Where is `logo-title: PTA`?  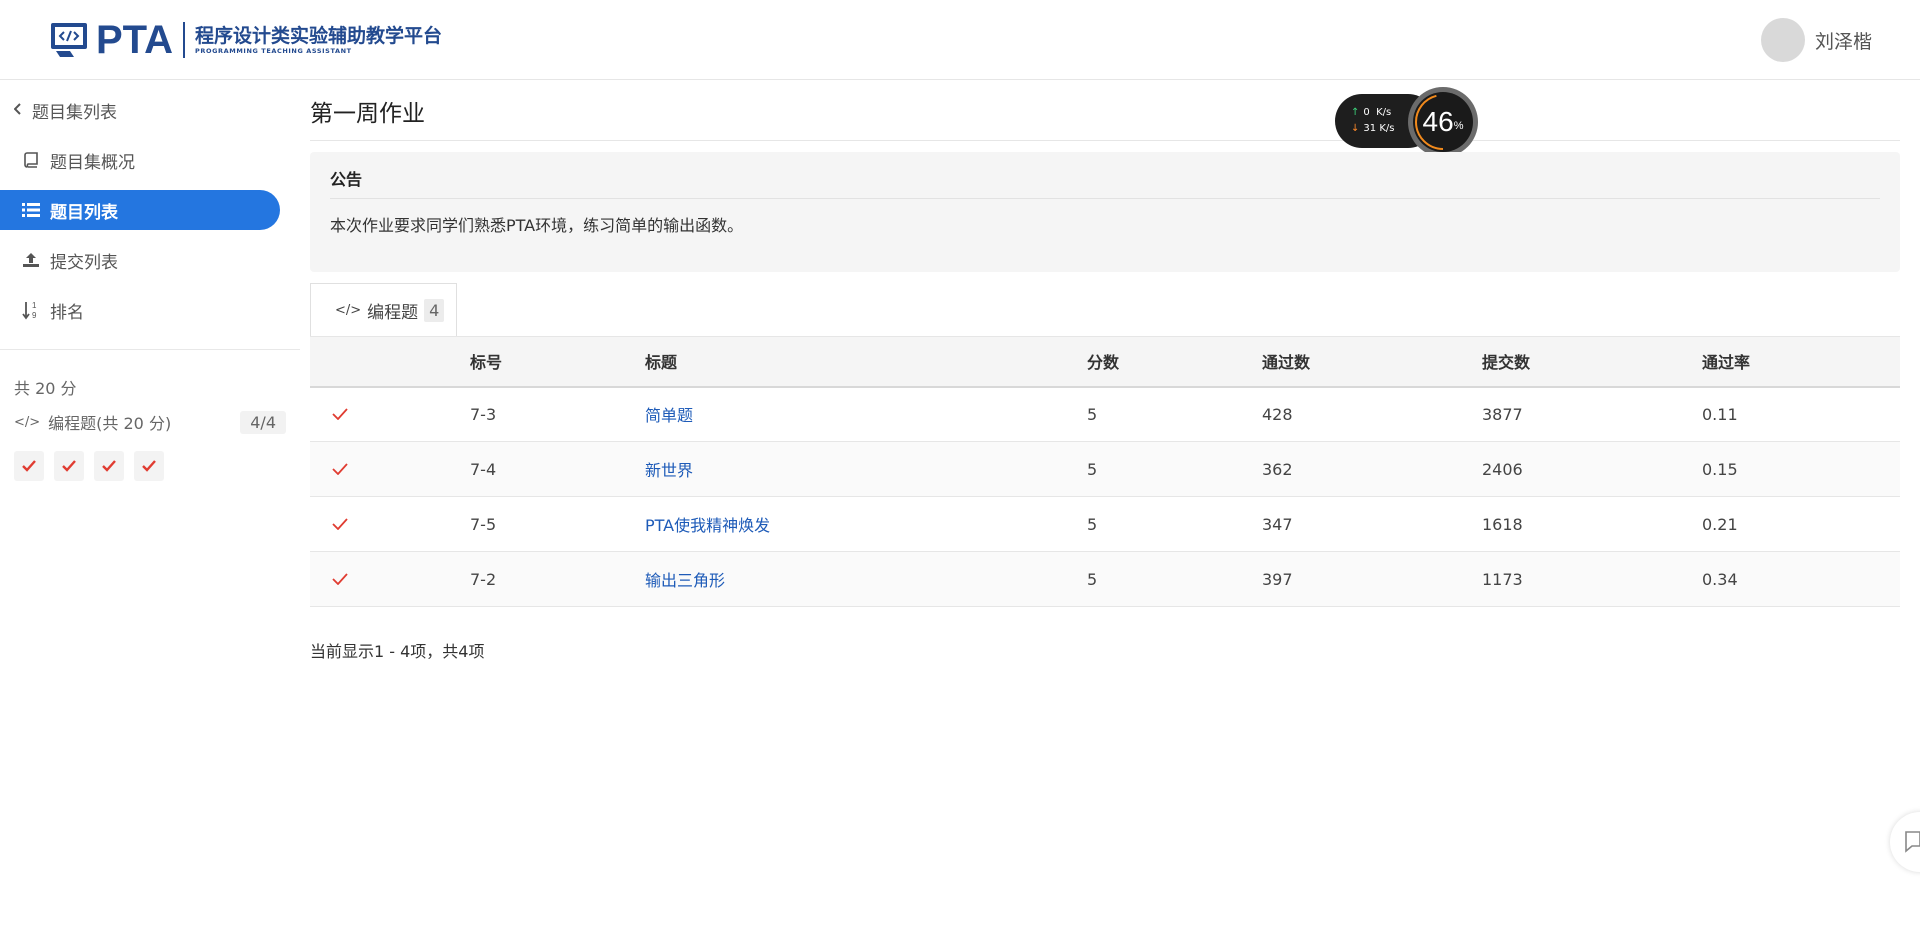
logo-title: PTA is located at coordinates (135, 40).